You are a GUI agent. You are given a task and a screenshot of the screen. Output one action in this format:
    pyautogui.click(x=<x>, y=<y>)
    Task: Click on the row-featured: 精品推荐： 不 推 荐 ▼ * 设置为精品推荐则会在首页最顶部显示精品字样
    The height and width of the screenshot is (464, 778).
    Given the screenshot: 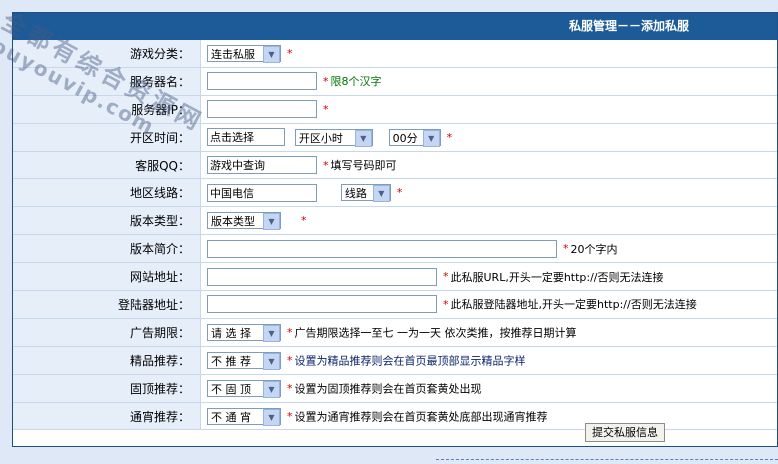 What is the action you would take?
    pyautogui.click(x=395, y=360)
    